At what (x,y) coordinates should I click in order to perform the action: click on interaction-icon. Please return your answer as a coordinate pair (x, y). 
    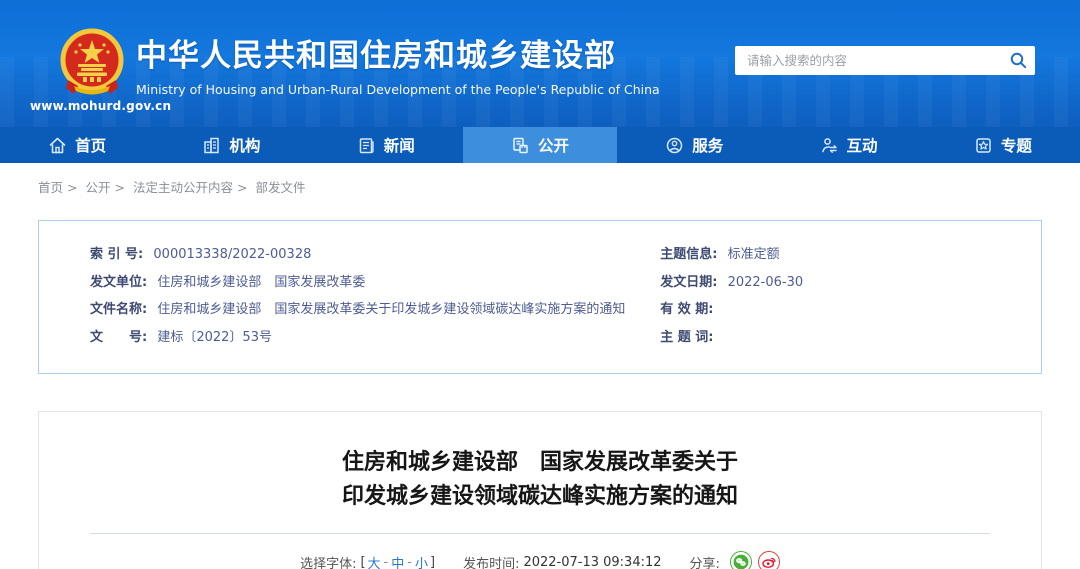
    Looking at the image, I should click on (829, 145).